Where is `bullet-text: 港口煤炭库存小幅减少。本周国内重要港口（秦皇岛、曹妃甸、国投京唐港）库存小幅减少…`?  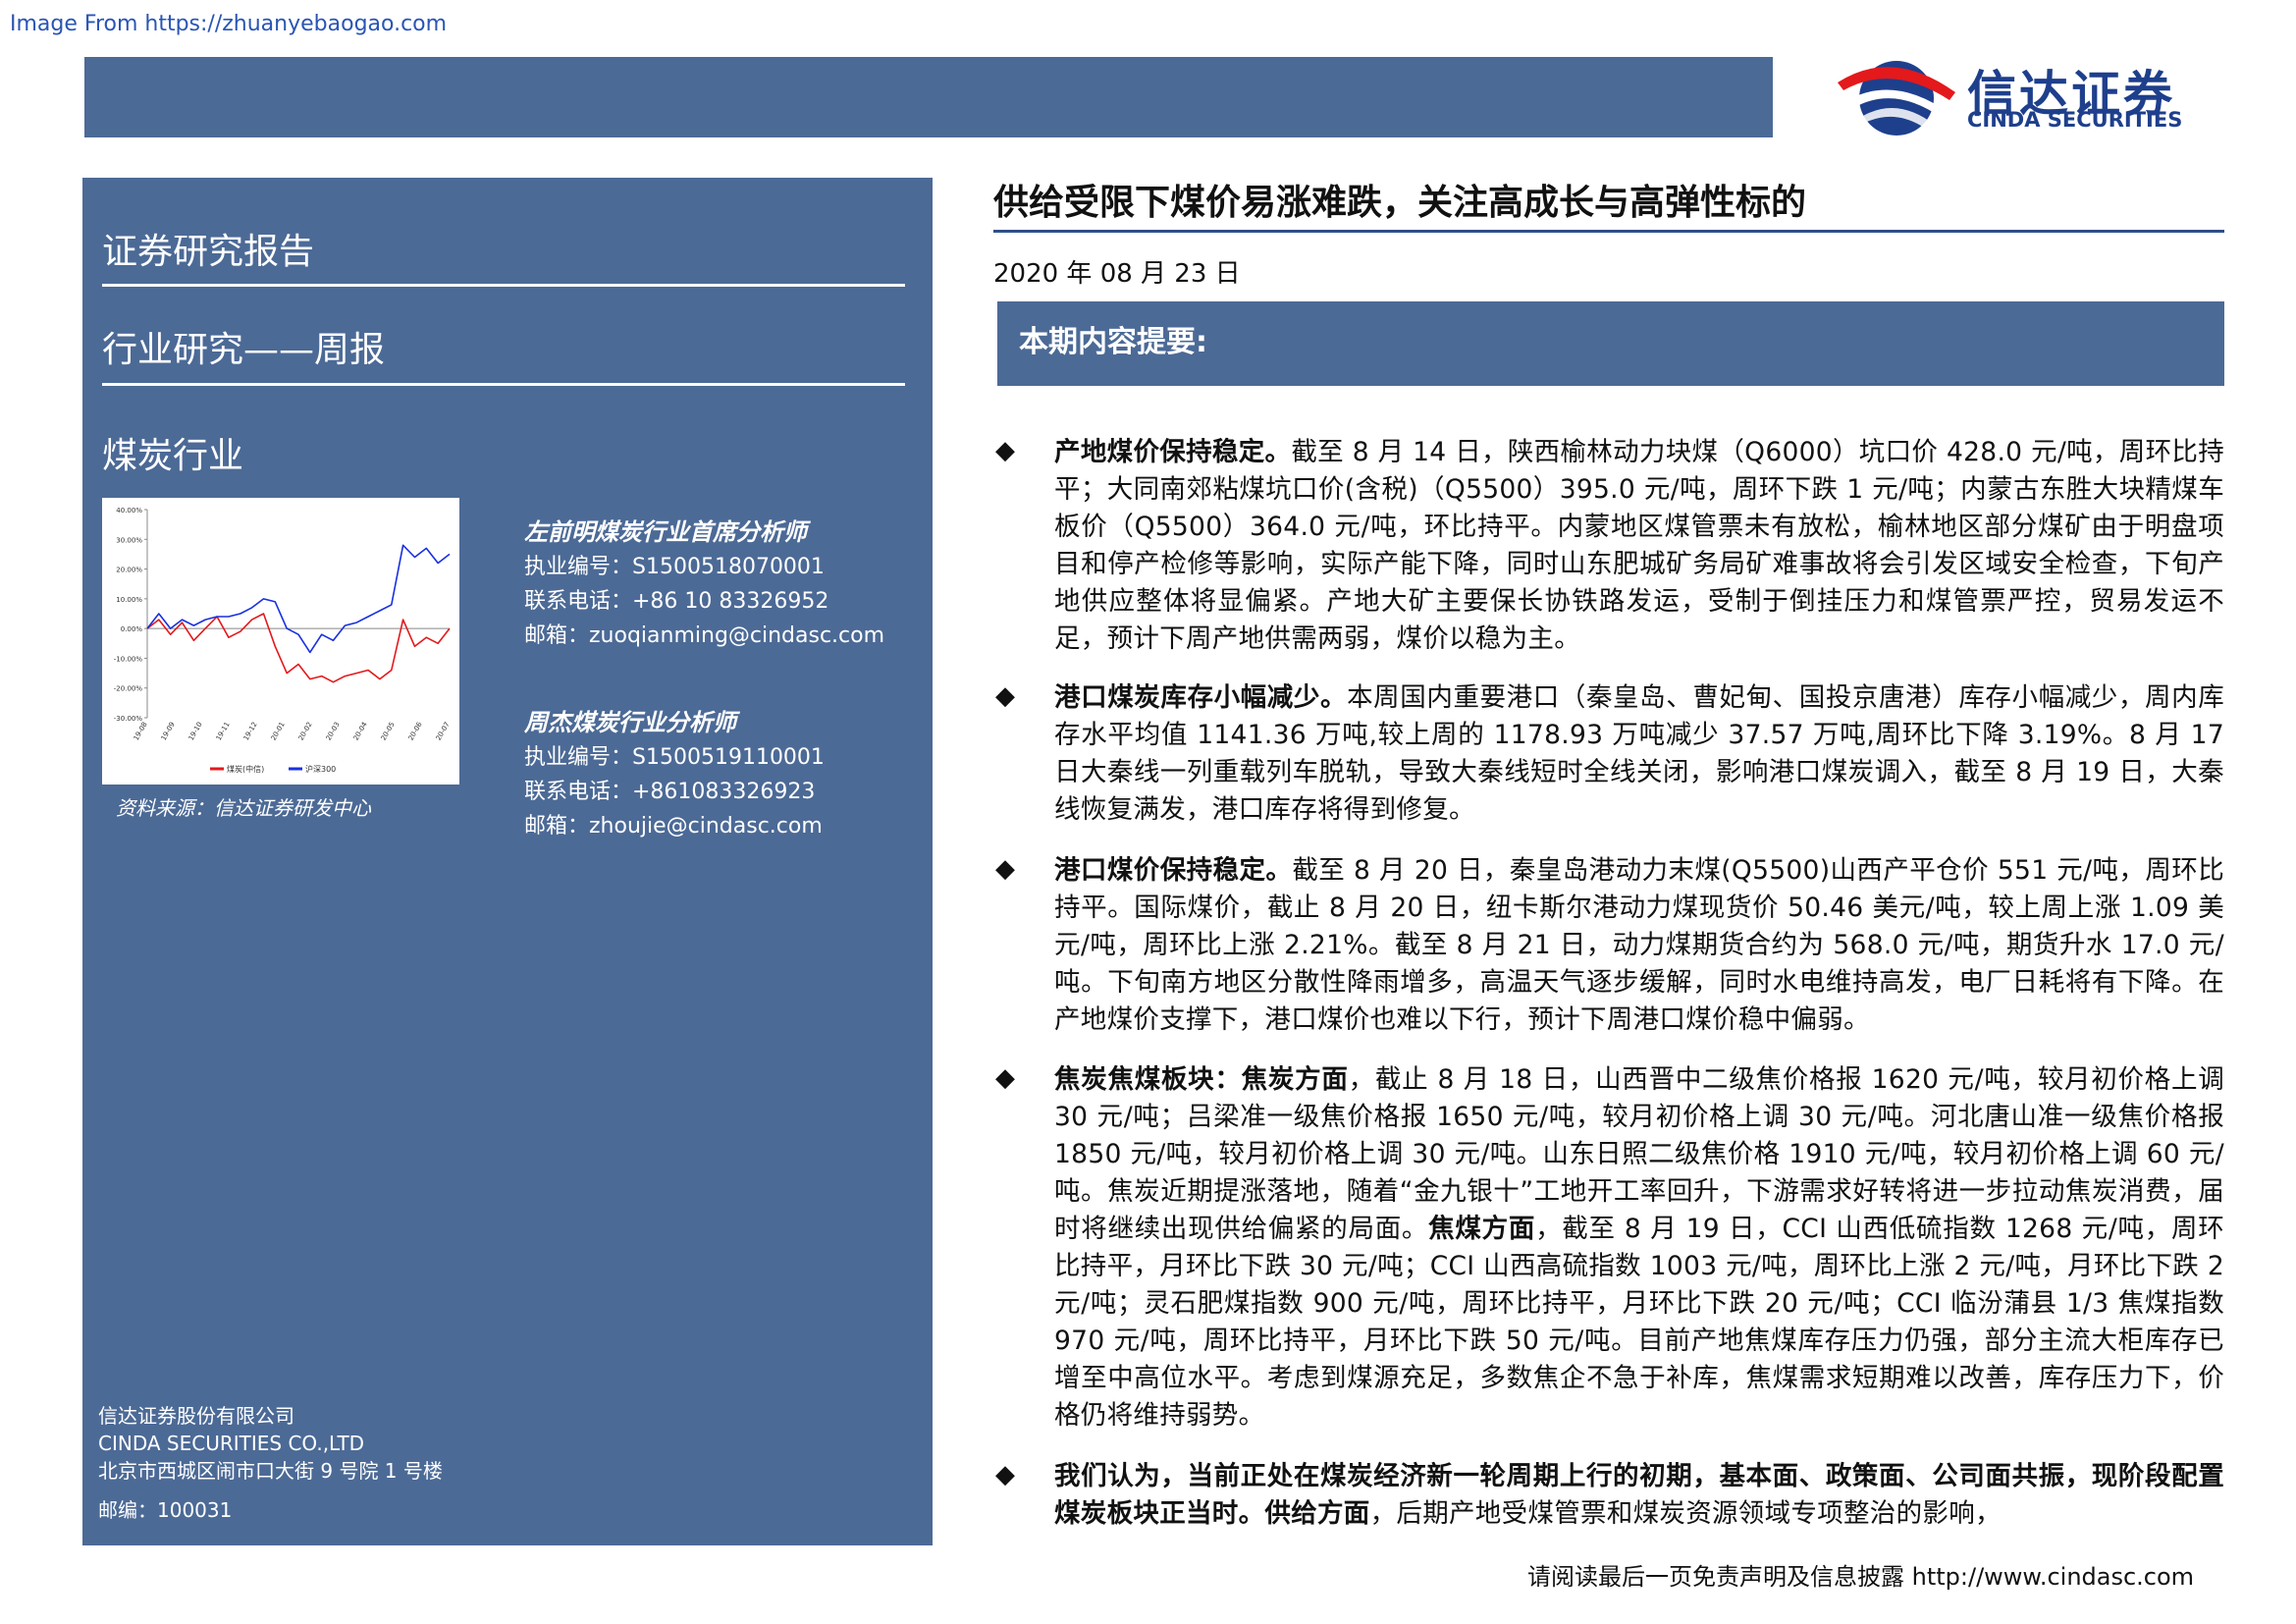 bullet-text: 港口煤炭库存小幅减少。本周国内重要港口（秦皇岛、曹妃甸、国投京唐港）库存小幅减少… is located at coordinates (1639, 753).